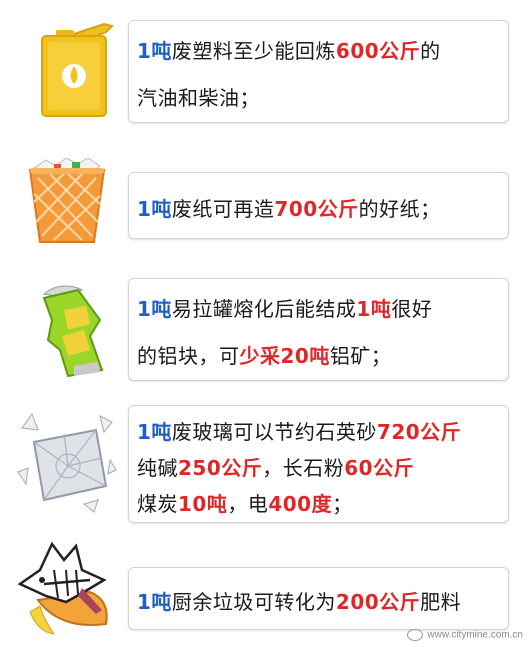 The image size is (531, 647). Describe the element at coordinates (248, 504) in the screenshot. I see `text-segment: ，电` at that location.